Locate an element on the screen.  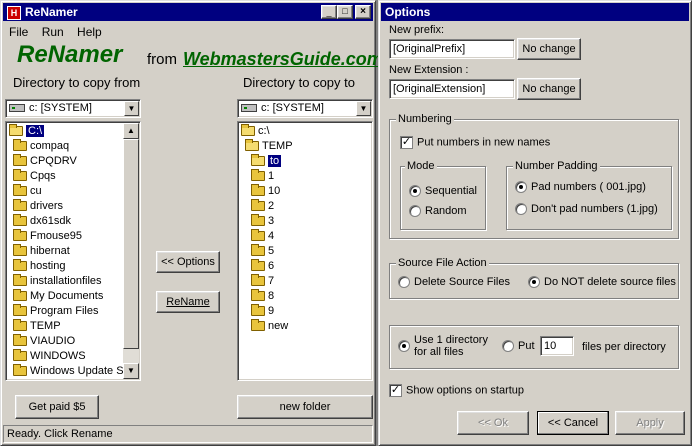
tree-folder-item: Fmouse95 is located at coordinates (67, 236).